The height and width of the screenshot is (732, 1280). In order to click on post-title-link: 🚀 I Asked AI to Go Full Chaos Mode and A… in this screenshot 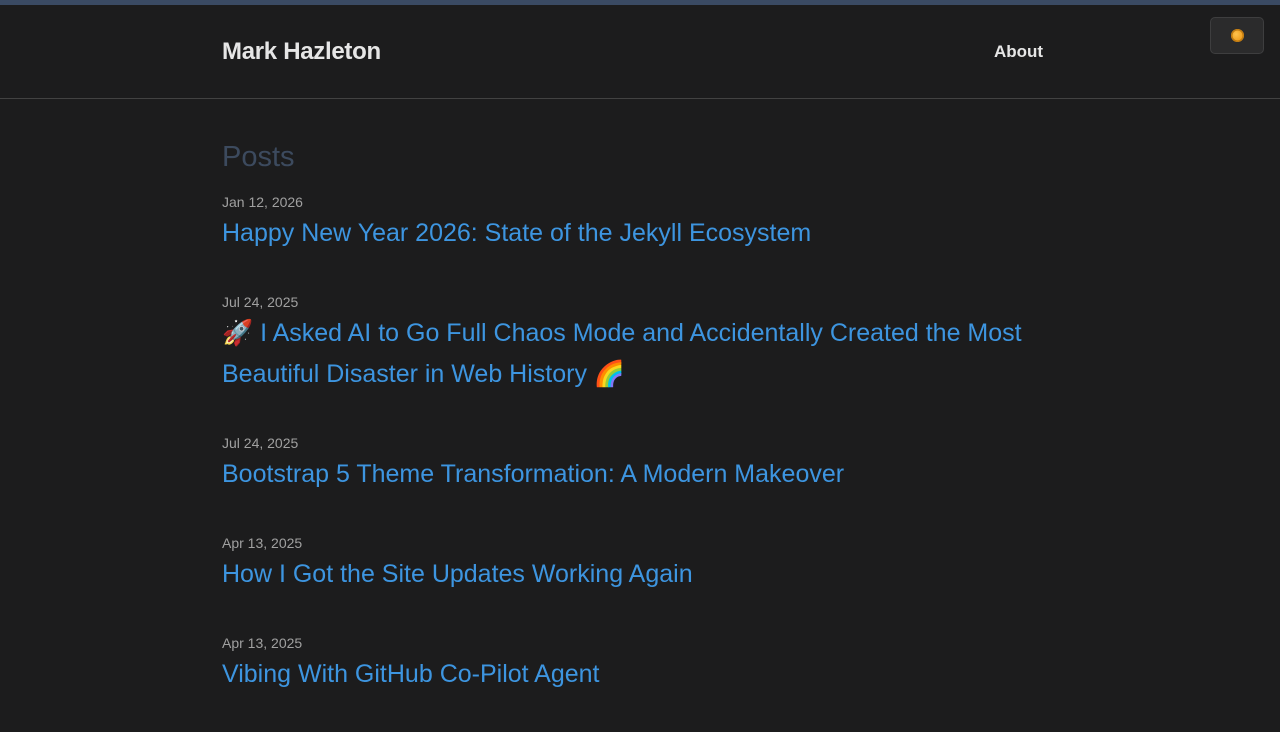, I will do `click(642, 354)`.